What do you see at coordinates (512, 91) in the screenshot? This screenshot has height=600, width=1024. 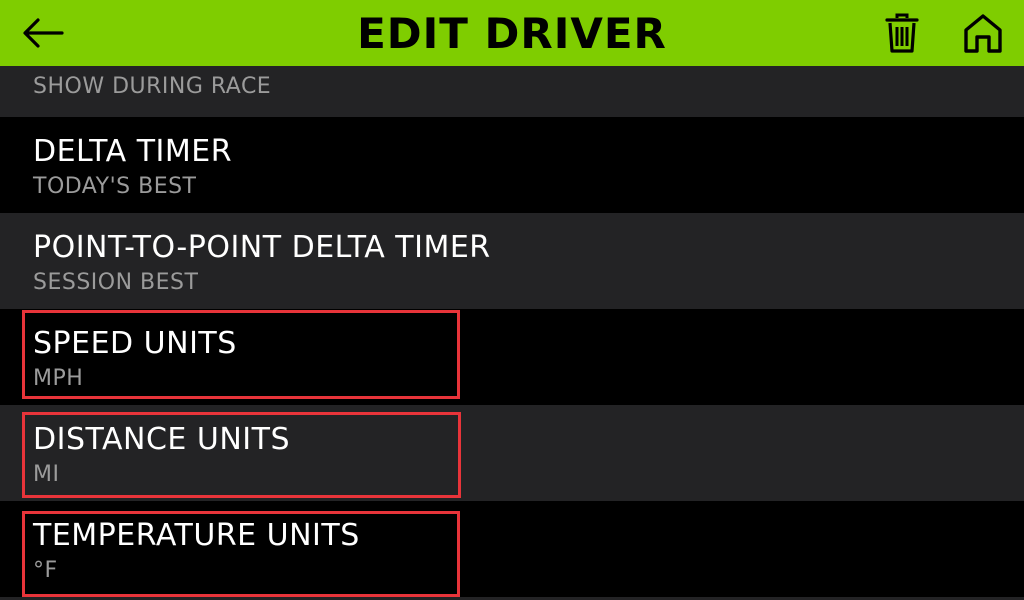 I see `setting-row-partial: SHOW DURING RACE` at bounding box center [512, 91].